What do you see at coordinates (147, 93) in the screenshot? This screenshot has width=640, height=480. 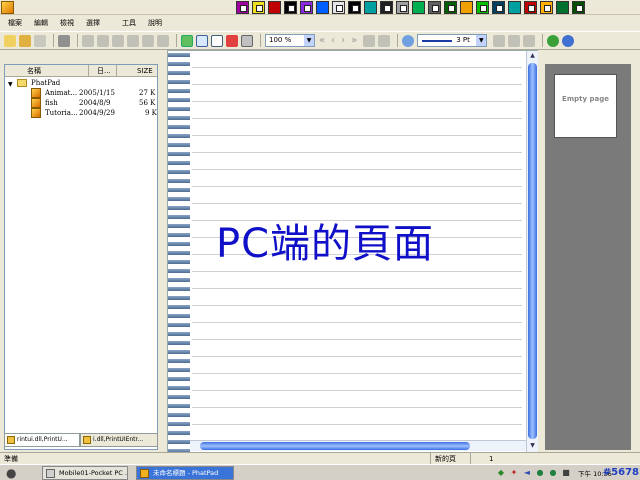 I see `file-size: 27 K` at bounding box center [147, 93].